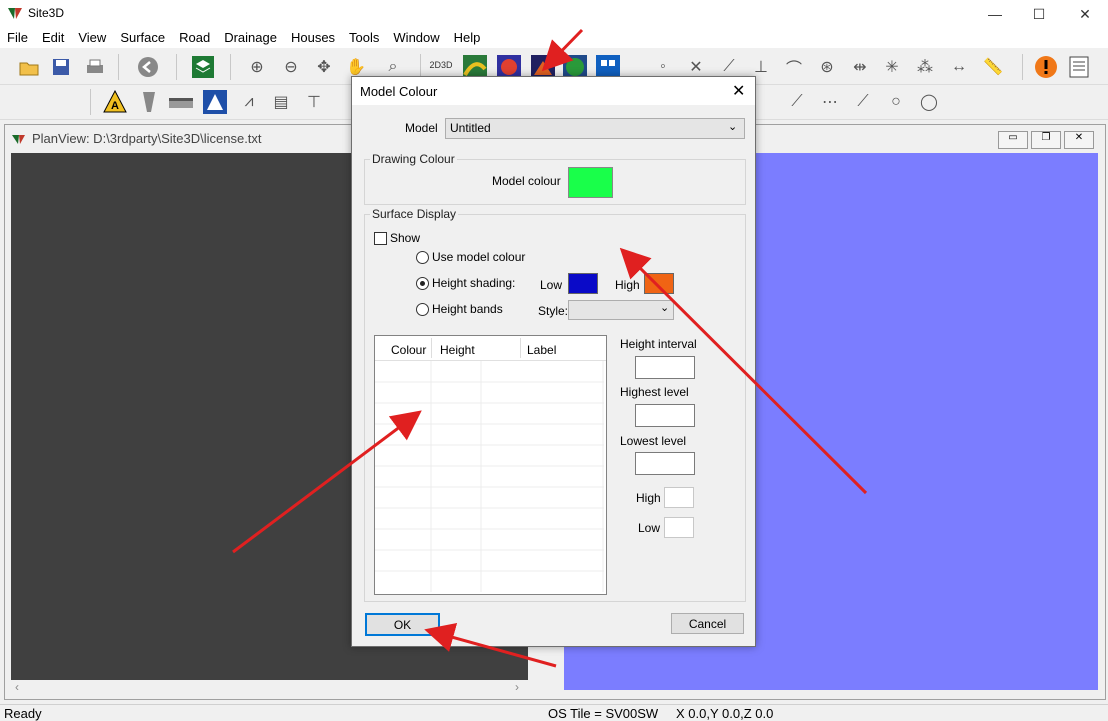 This screenshot has height=721, width=1108. What do you see at coordinates (194, 38) in the screenshot?
I see `menu-road: Road` at bounding box center [194, 38].